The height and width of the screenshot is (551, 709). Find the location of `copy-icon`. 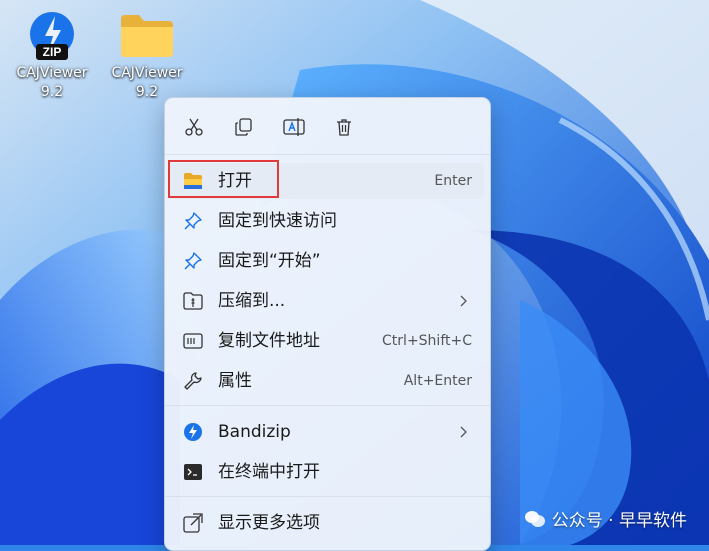

copy-icon is located at coordinates (243, 127).